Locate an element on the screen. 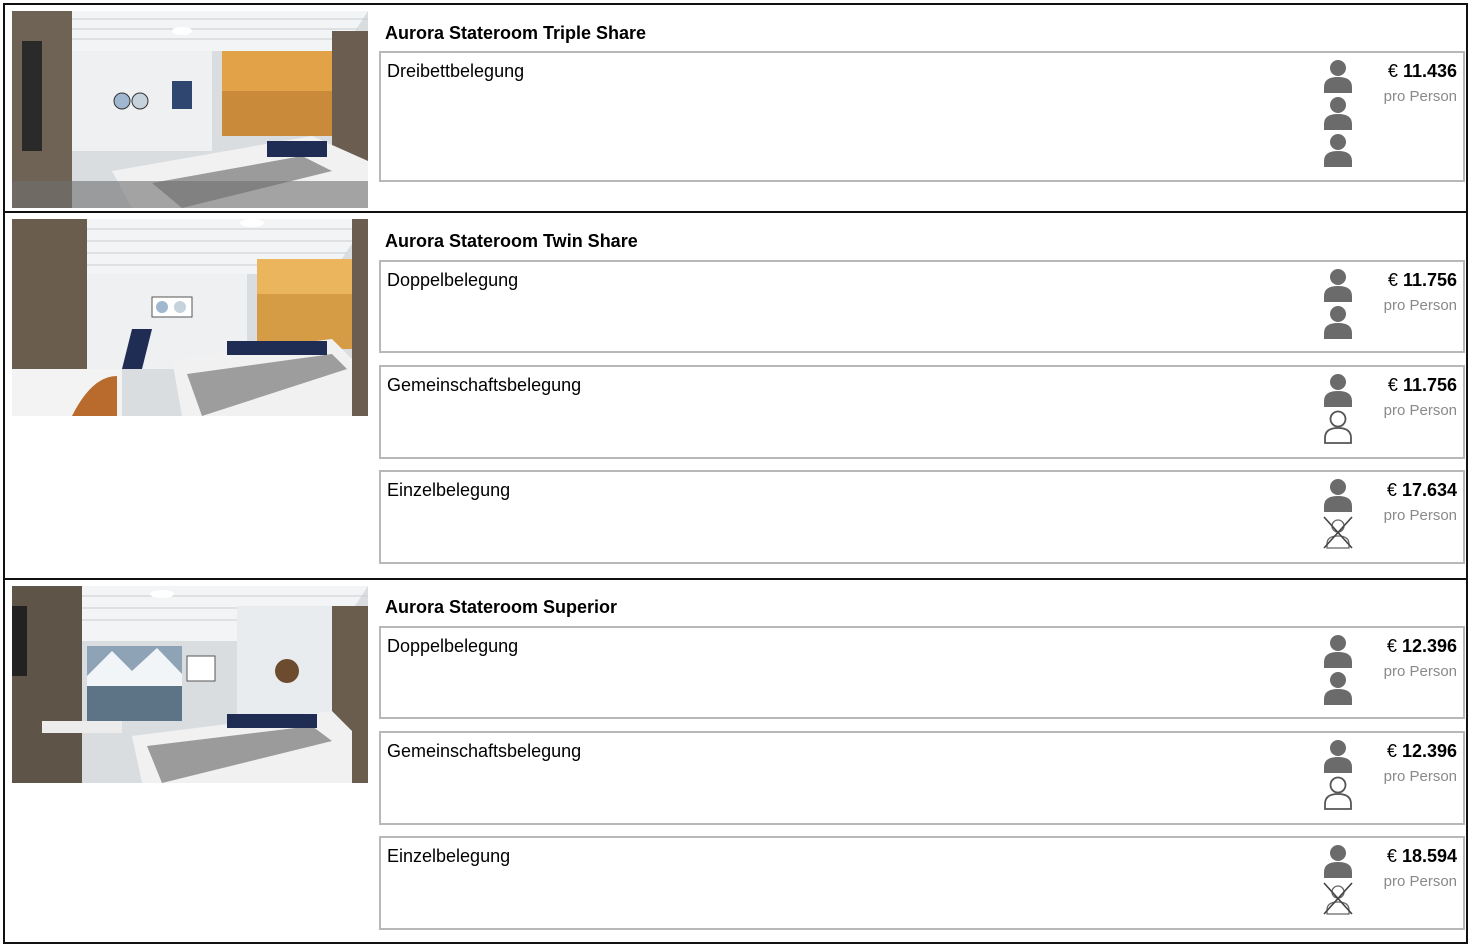 The image size is (1475, 944). price-amount: 11.436 is located at coordinates (1429, 71).